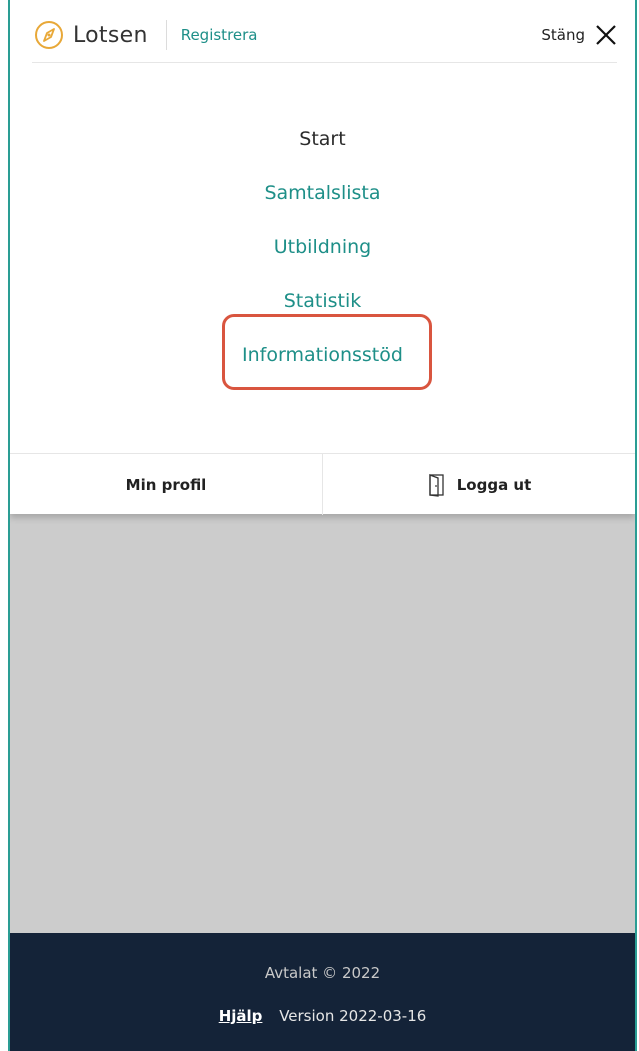  I want to click on nav-item-utbildning: Utbildning, so click(322, 247).